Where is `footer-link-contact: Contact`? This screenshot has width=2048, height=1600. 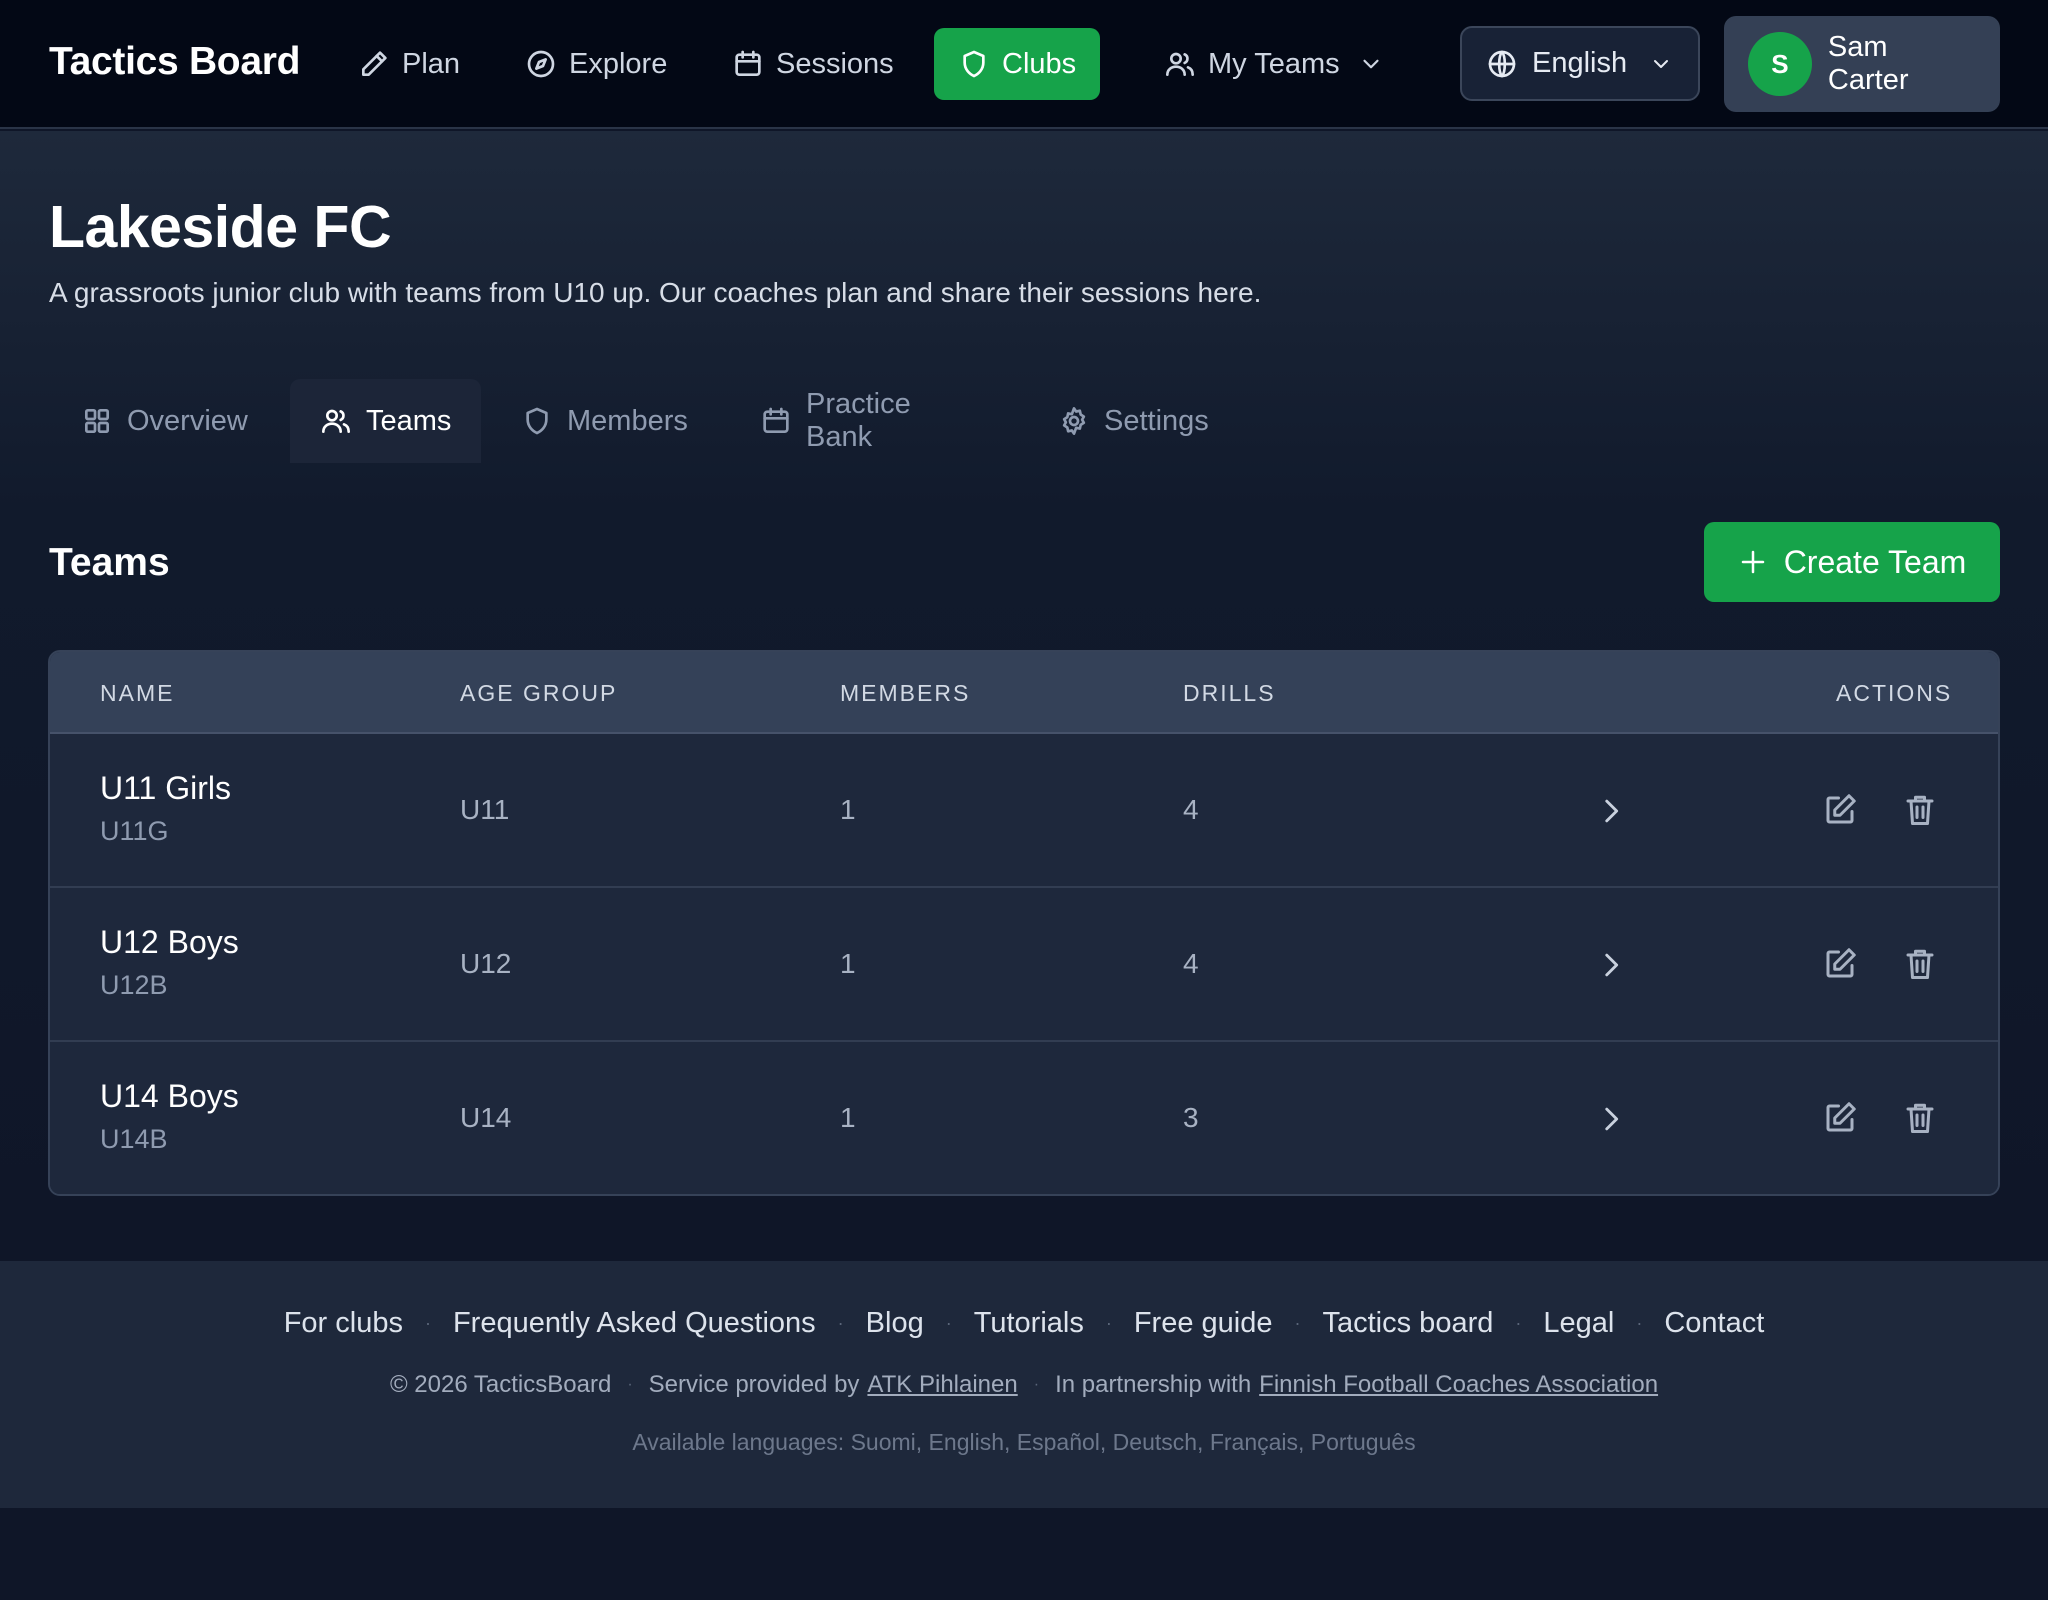
footer-link-contact: Contact is located at coordinates (1714, 1323).